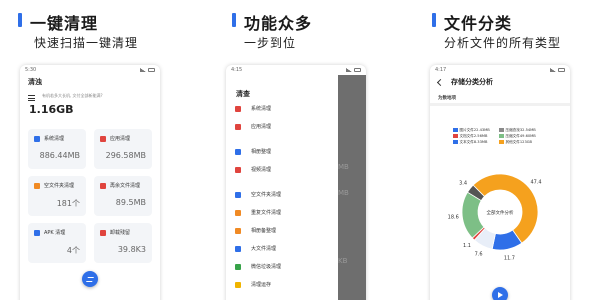 The height and width of the screenshot is (300, 600). What do you see at coordinates (266, 267) in the screenshot?
I see `drawer-item-label: 微信垃圾清理` at bounding box center [266, 267].